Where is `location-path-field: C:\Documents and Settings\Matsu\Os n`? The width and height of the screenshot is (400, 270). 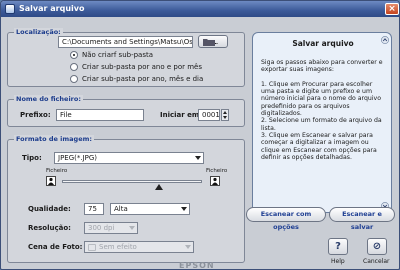
location-path-field: C:\Documents and Settings\Matsu\Os n is located at coordinates (125, 42).